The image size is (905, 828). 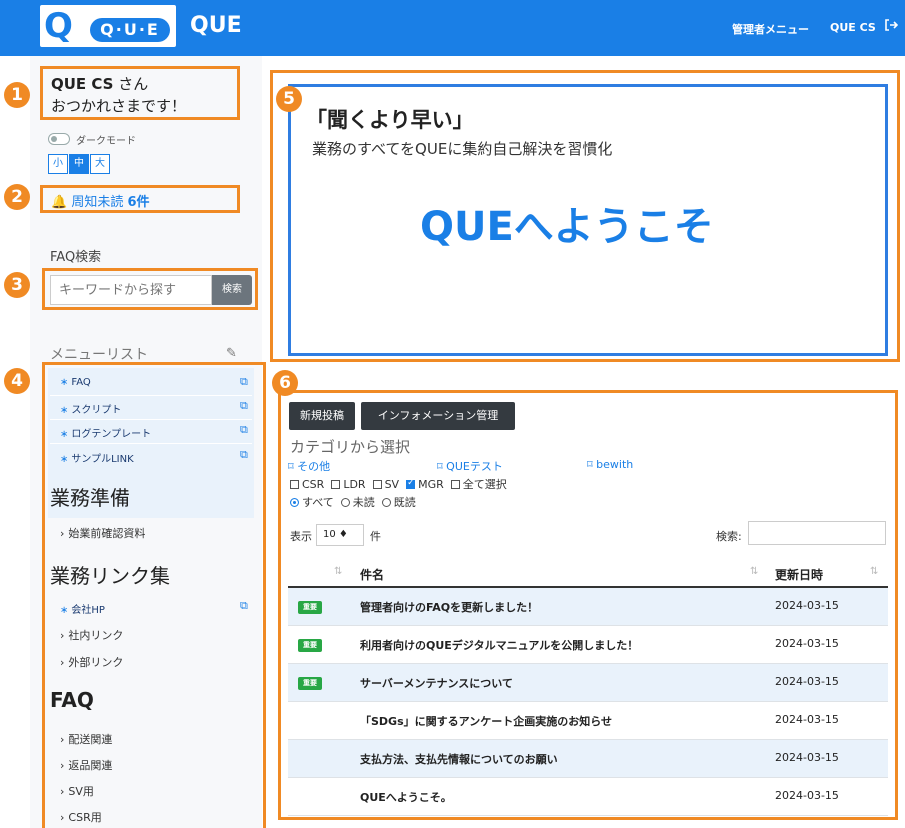 What do you see at coordinates (436, 683) in the screenshot?
I see `row-subject: サーバーメンテナンスについて` at bounding box center [436, 683].